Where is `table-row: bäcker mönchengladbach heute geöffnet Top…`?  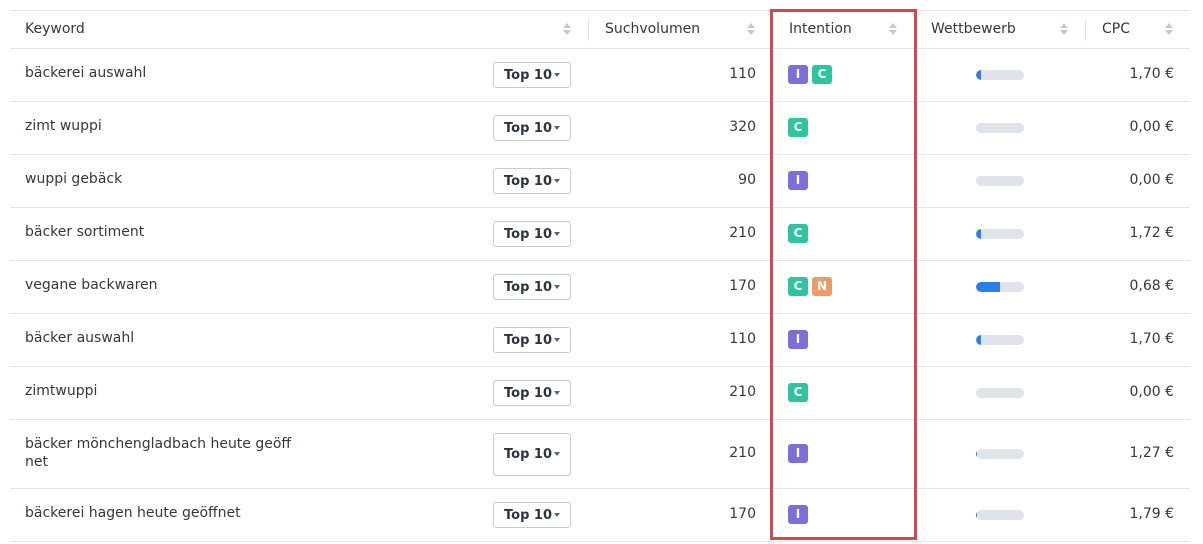 table-row: bäcker mönchengladbach heute geöffnet Top… is located at coordinates (600, 454).